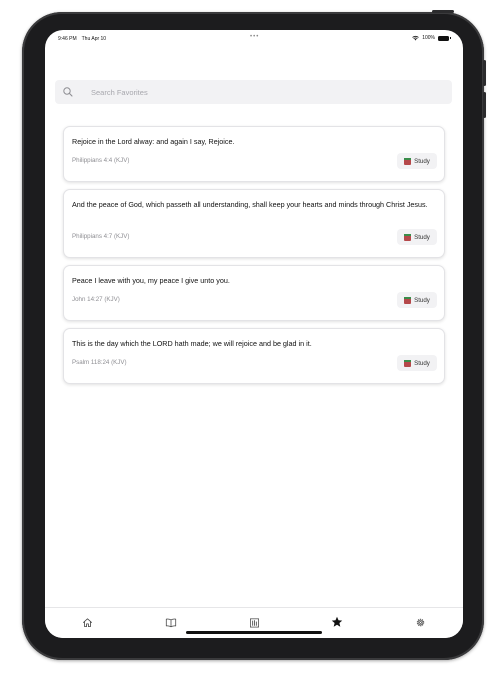 The height and width of the screenshot is (682, 502). I want to click on tab-home, so click(87, 622).